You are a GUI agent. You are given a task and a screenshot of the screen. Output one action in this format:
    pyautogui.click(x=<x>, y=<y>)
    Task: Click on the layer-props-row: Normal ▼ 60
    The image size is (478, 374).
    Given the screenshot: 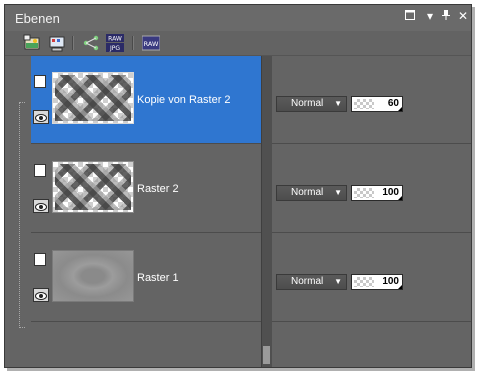 What is the action you would take?
    pyautogui.click(x=371, y=100)
    